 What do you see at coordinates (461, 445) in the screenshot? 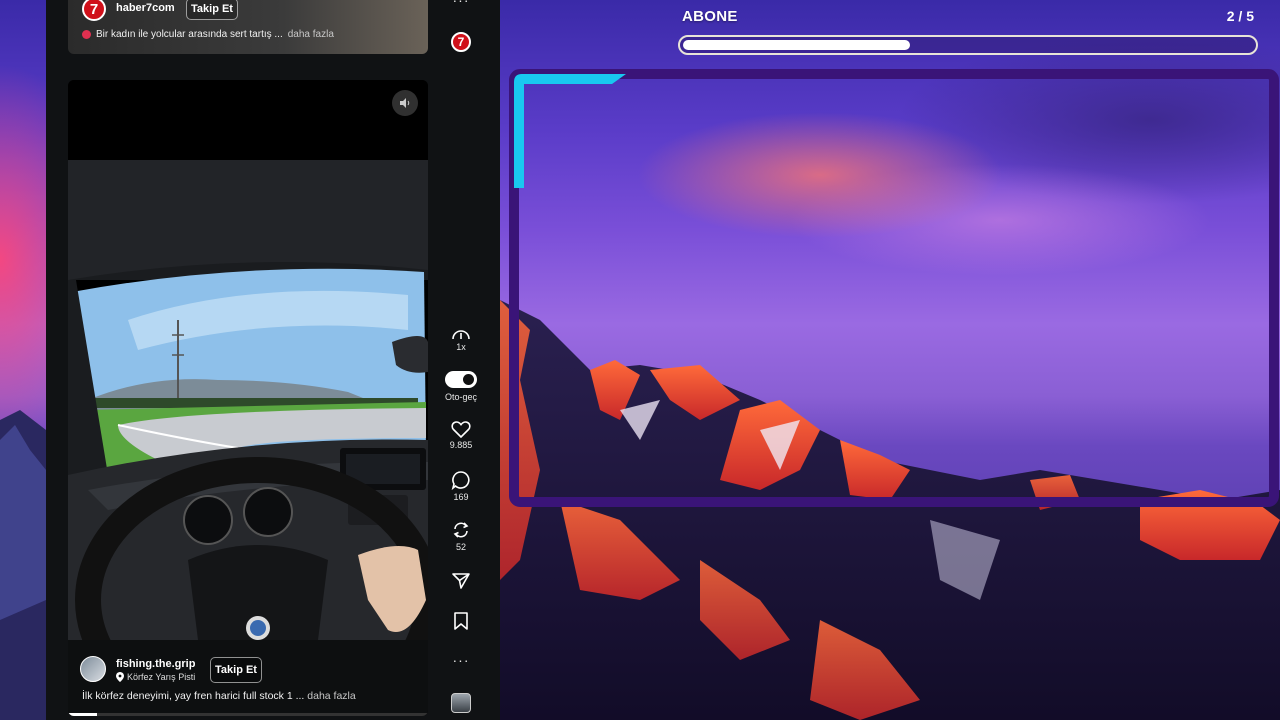
I see `like-count: 9.885` at bounding box center [461, 445].